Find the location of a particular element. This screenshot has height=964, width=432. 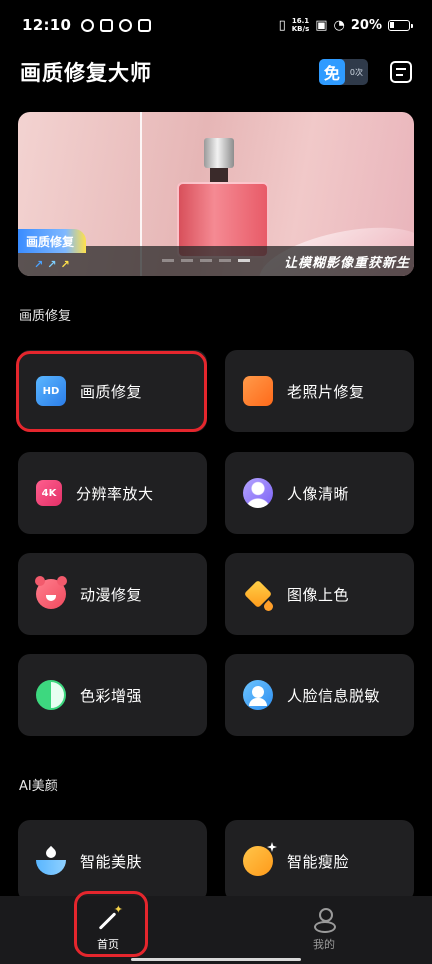

card-face-desensitize: 人脸信息脱敏 is located at coordinates (319, 695).